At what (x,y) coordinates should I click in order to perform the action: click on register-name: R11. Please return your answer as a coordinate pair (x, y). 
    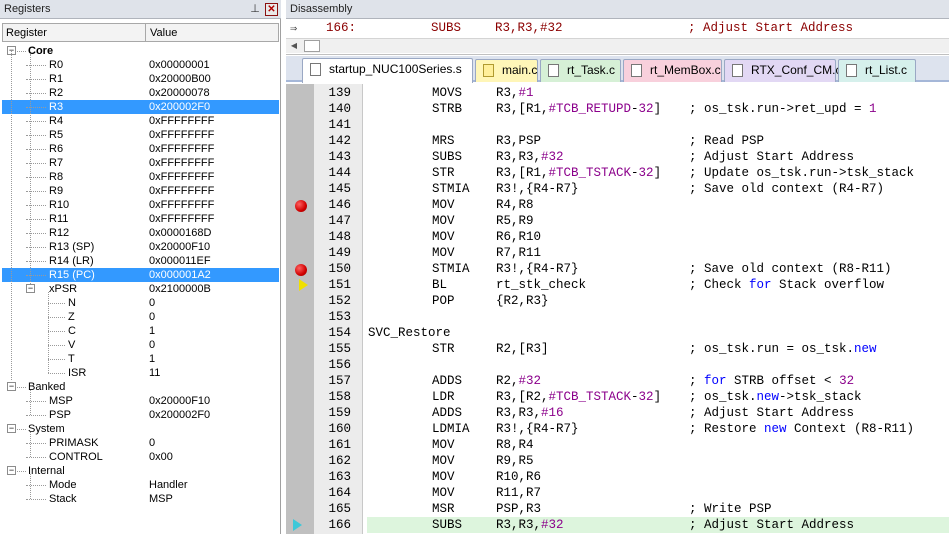
    Looking at the image, I should click on (59, 219).